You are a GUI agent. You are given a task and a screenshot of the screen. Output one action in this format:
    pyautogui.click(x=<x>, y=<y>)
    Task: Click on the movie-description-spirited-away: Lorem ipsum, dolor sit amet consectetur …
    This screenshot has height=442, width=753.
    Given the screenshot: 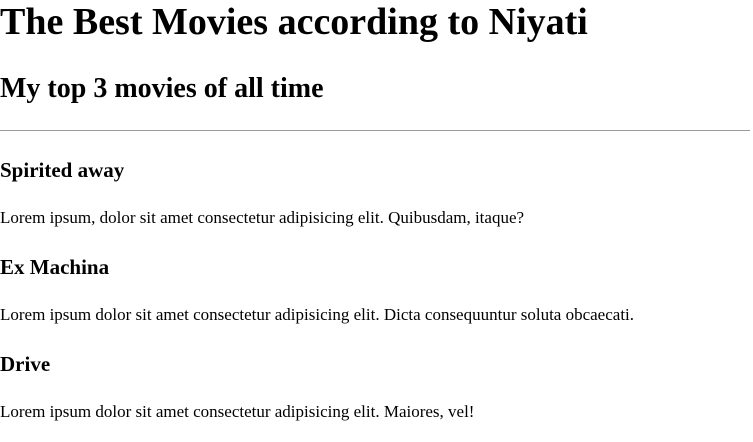 What is the action you would take?
    pyautogui.click(x=262, y=217)
    